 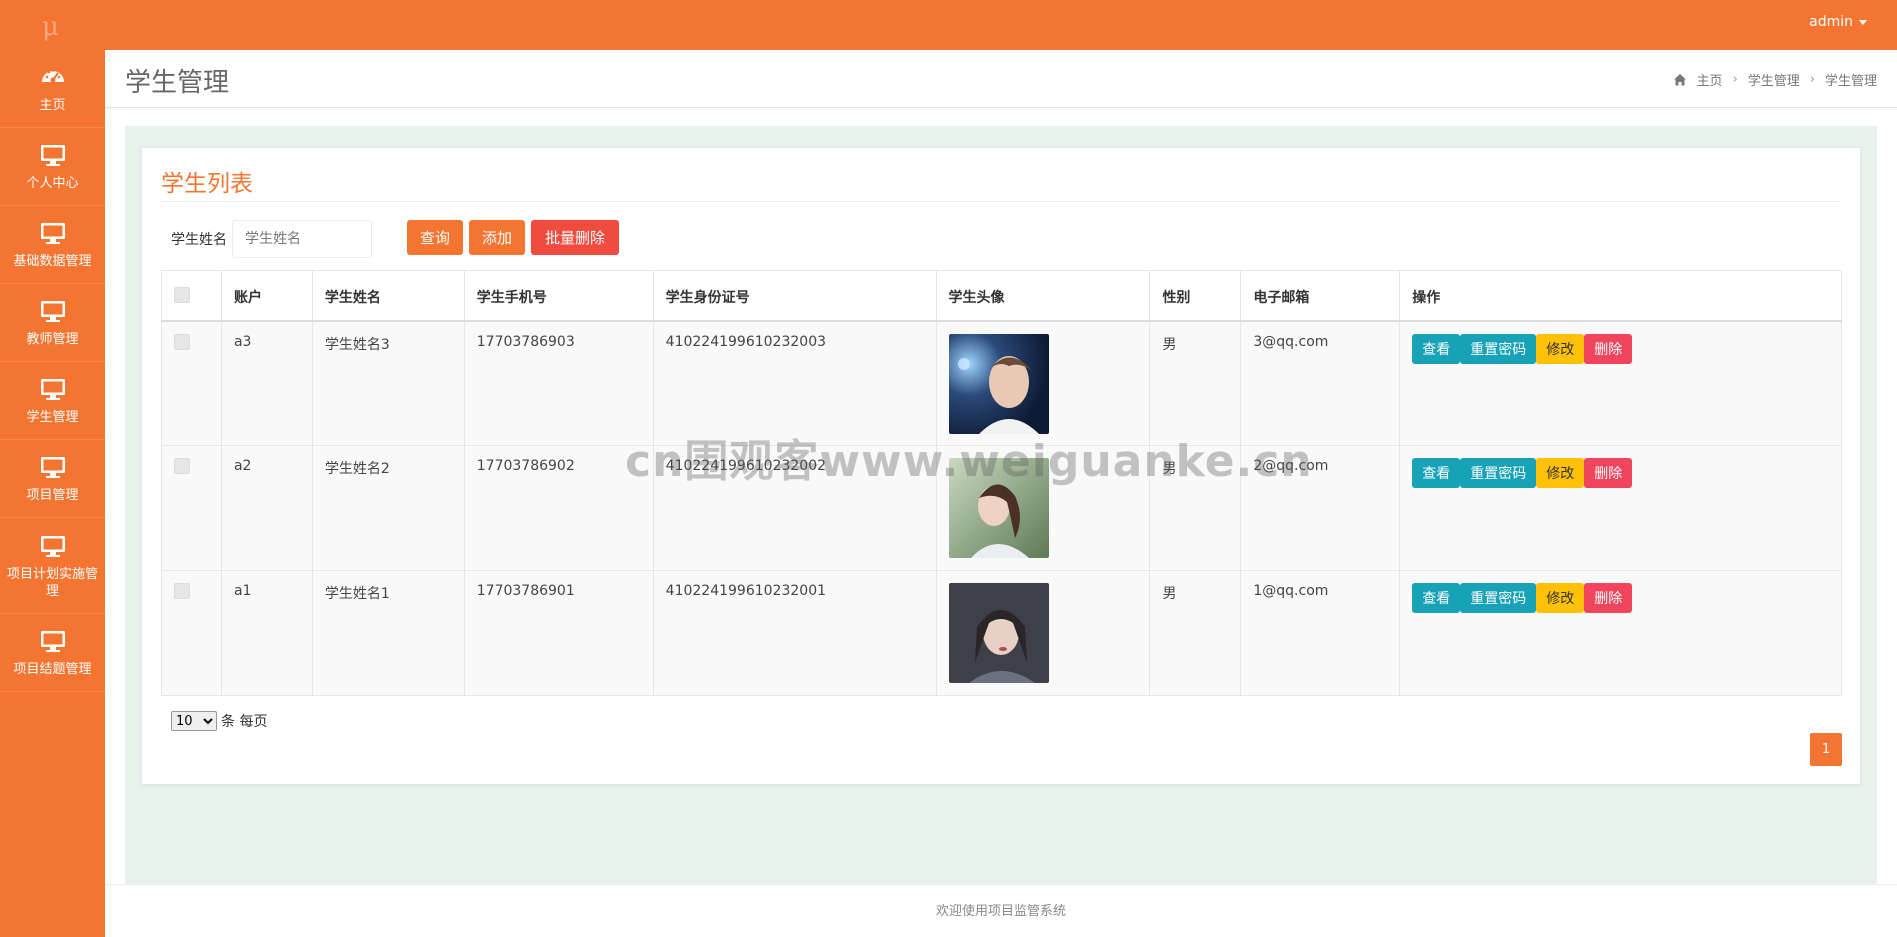 What do you see at coordinates (1320, 633) in the screenshot?
I see `email-cell: 1@qq.com` at bounding box center [1320, 633].